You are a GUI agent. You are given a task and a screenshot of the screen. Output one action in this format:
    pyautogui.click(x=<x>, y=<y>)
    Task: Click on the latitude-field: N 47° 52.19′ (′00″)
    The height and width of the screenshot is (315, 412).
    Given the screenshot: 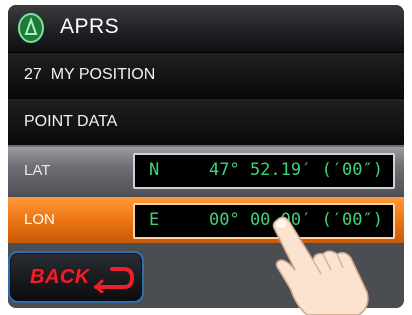 What is the action you would take?
    pyautogui.click(x=264, y=171)
    